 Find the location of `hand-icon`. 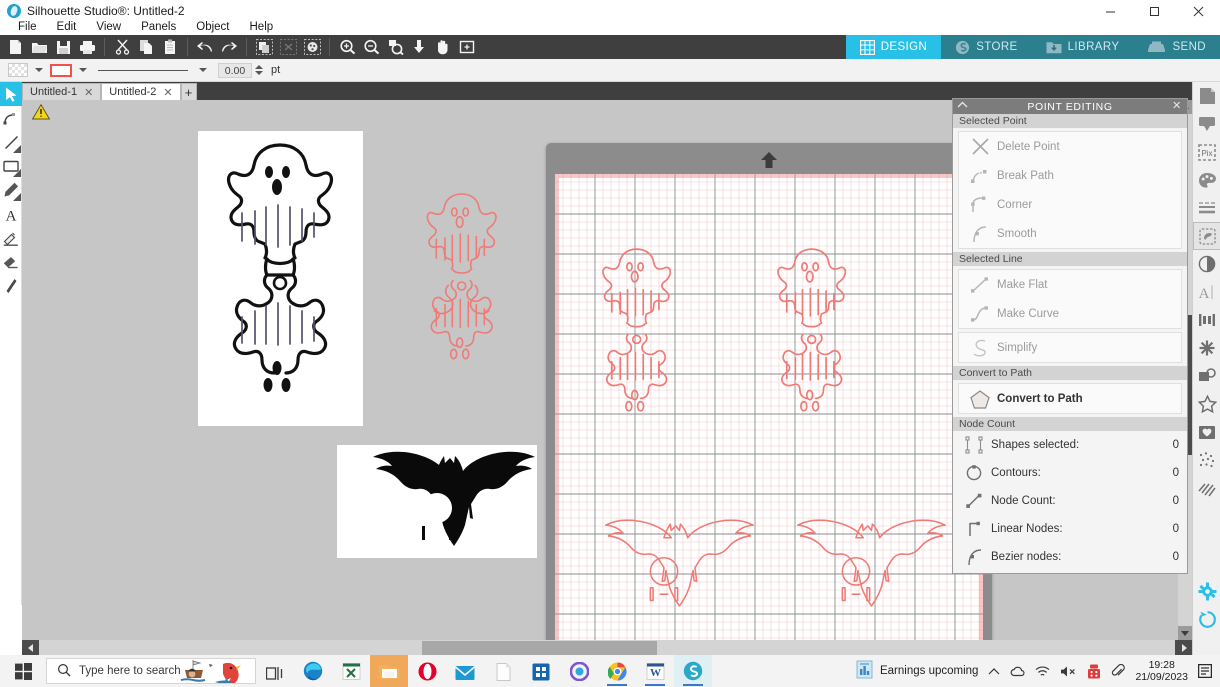

hand-icon is located at coordinates (443, 47).